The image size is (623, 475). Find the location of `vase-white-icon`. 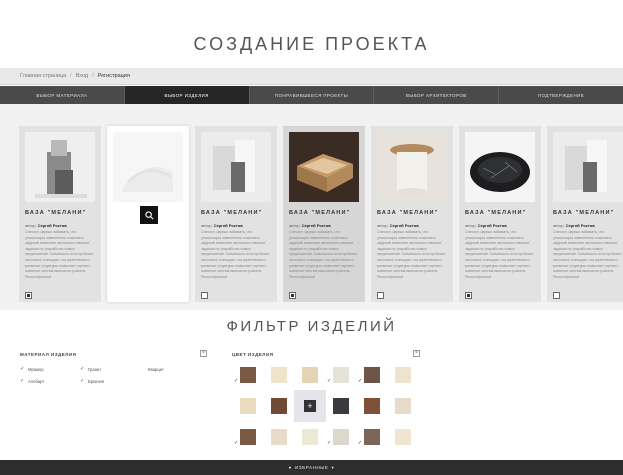

vase-white-icon is located at coordinates (148, 167).